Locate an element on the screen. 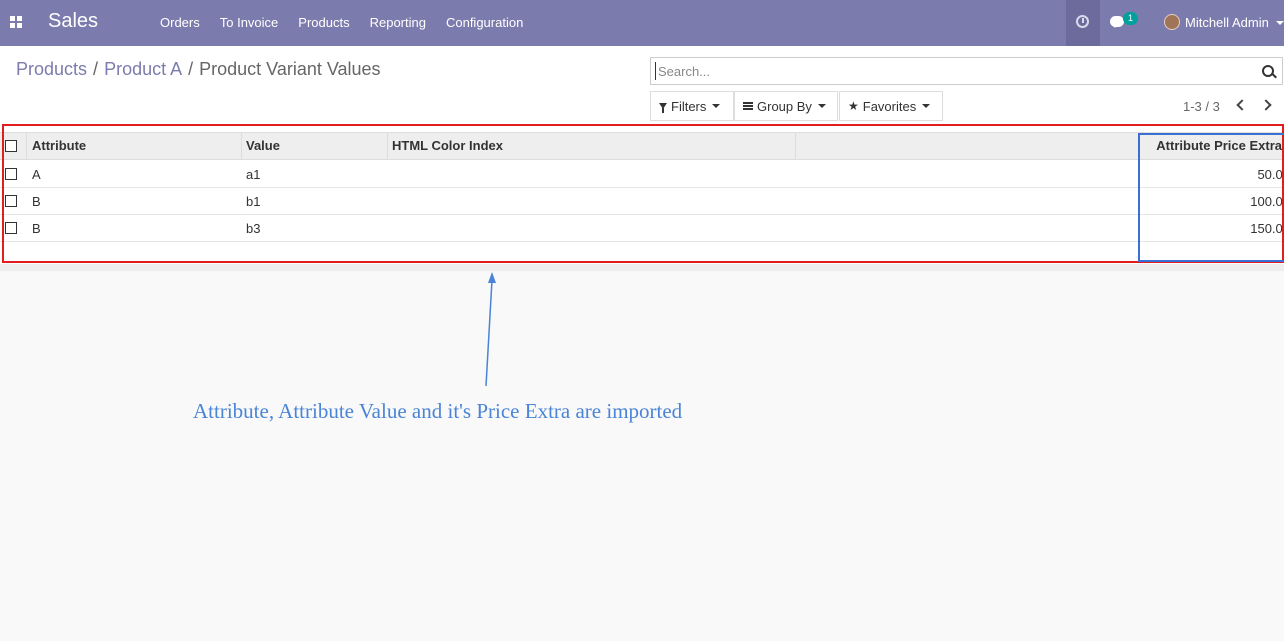  star-icon: ★ is located at coordinates (853, 106).